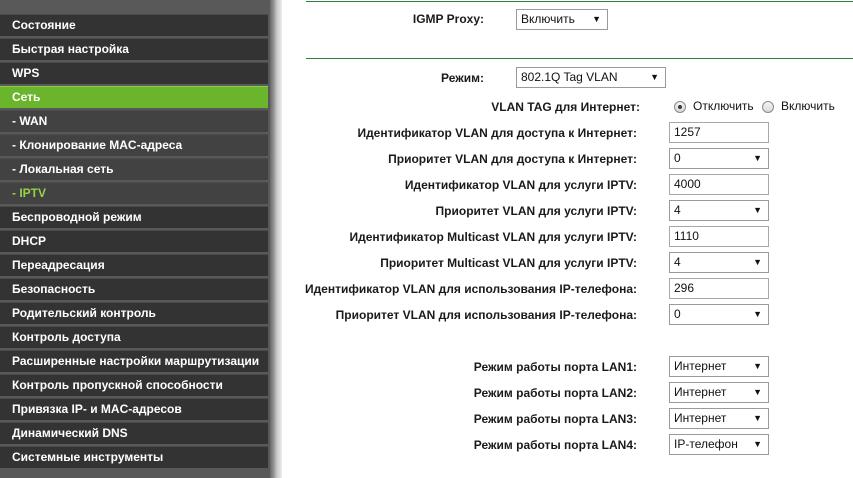 The image size is (853, 478). Describe the element at coordinates (134, 385) in the screenshot. I see `menu-item-bandwidth-control: Контроль пропускной способности` at that location.